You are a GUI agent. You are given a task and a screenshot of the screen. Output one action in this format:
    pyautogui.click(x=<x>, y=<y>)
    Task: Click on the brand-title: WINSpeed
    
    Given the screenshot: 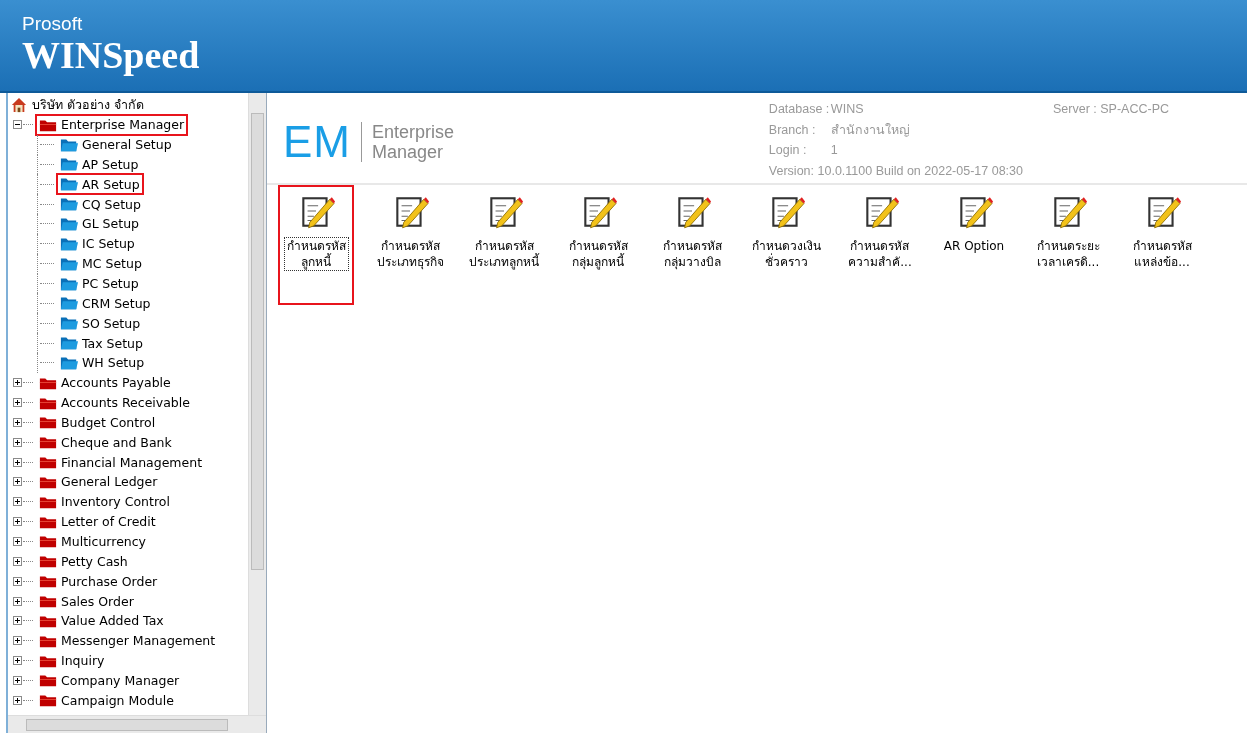 What is the action you would take?
    pyautogui.click(x=111, y=55)
    